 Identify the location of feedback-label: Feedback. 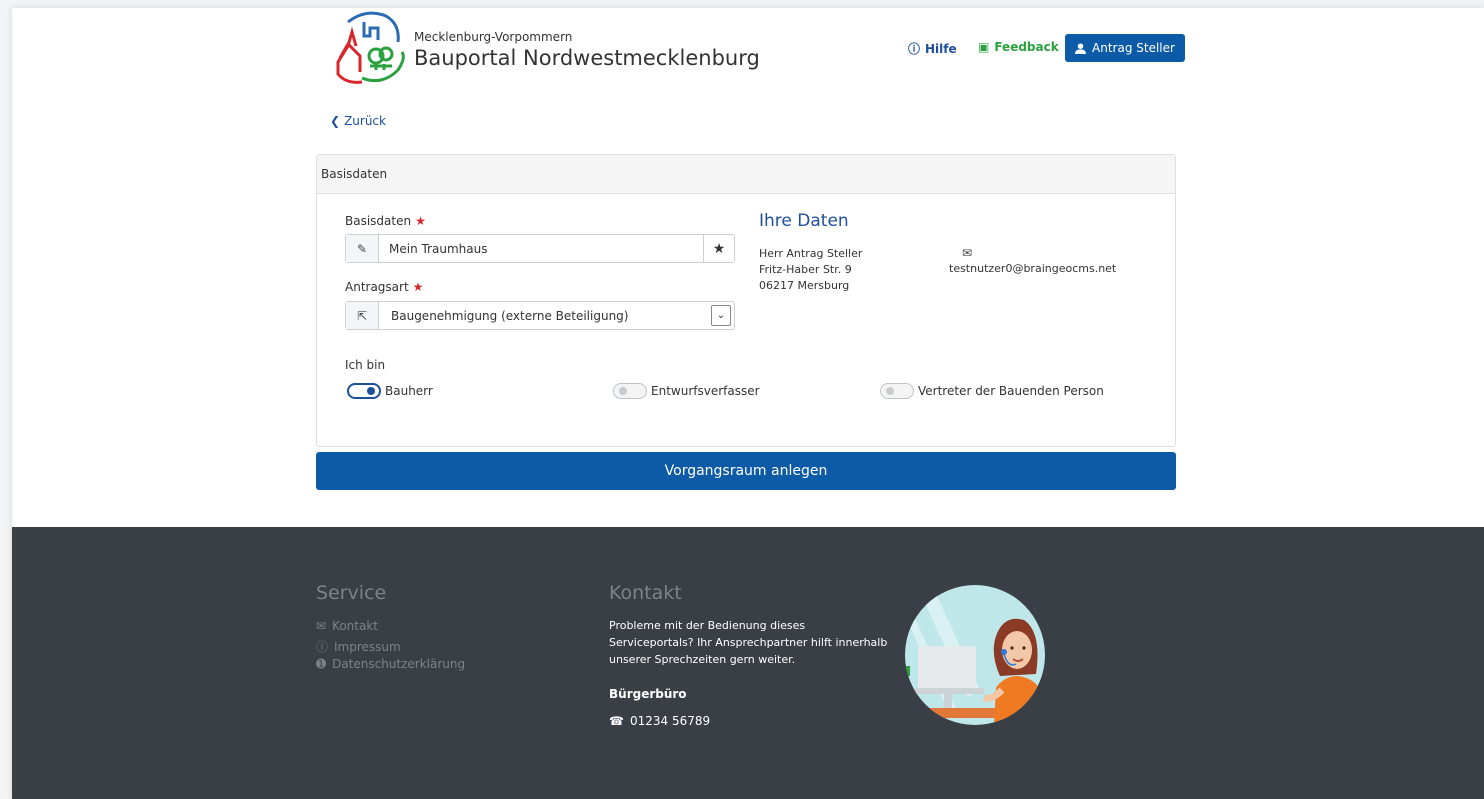
(1026, 47).